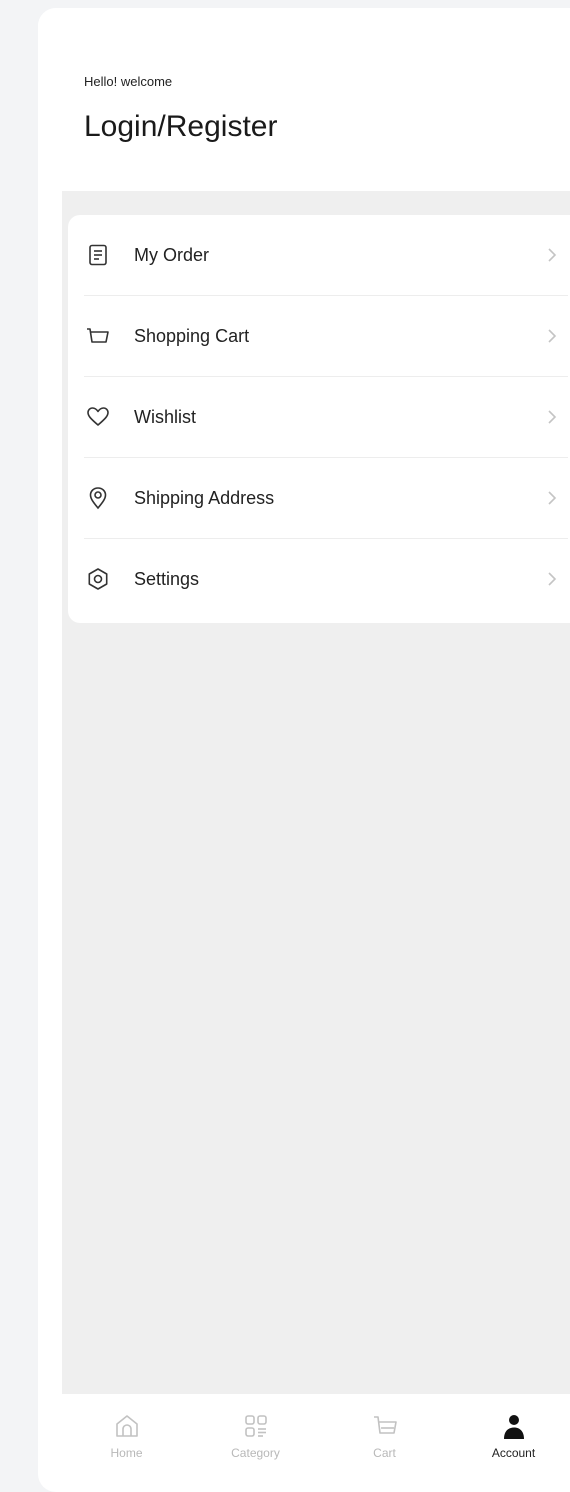 This screenshot has width=570, height=1492. What do you see at coordinates (319, 336) in the screenshot?
I see `menu-item-shopping-cart: Shopping Cart` at bounding box center [319, 336].